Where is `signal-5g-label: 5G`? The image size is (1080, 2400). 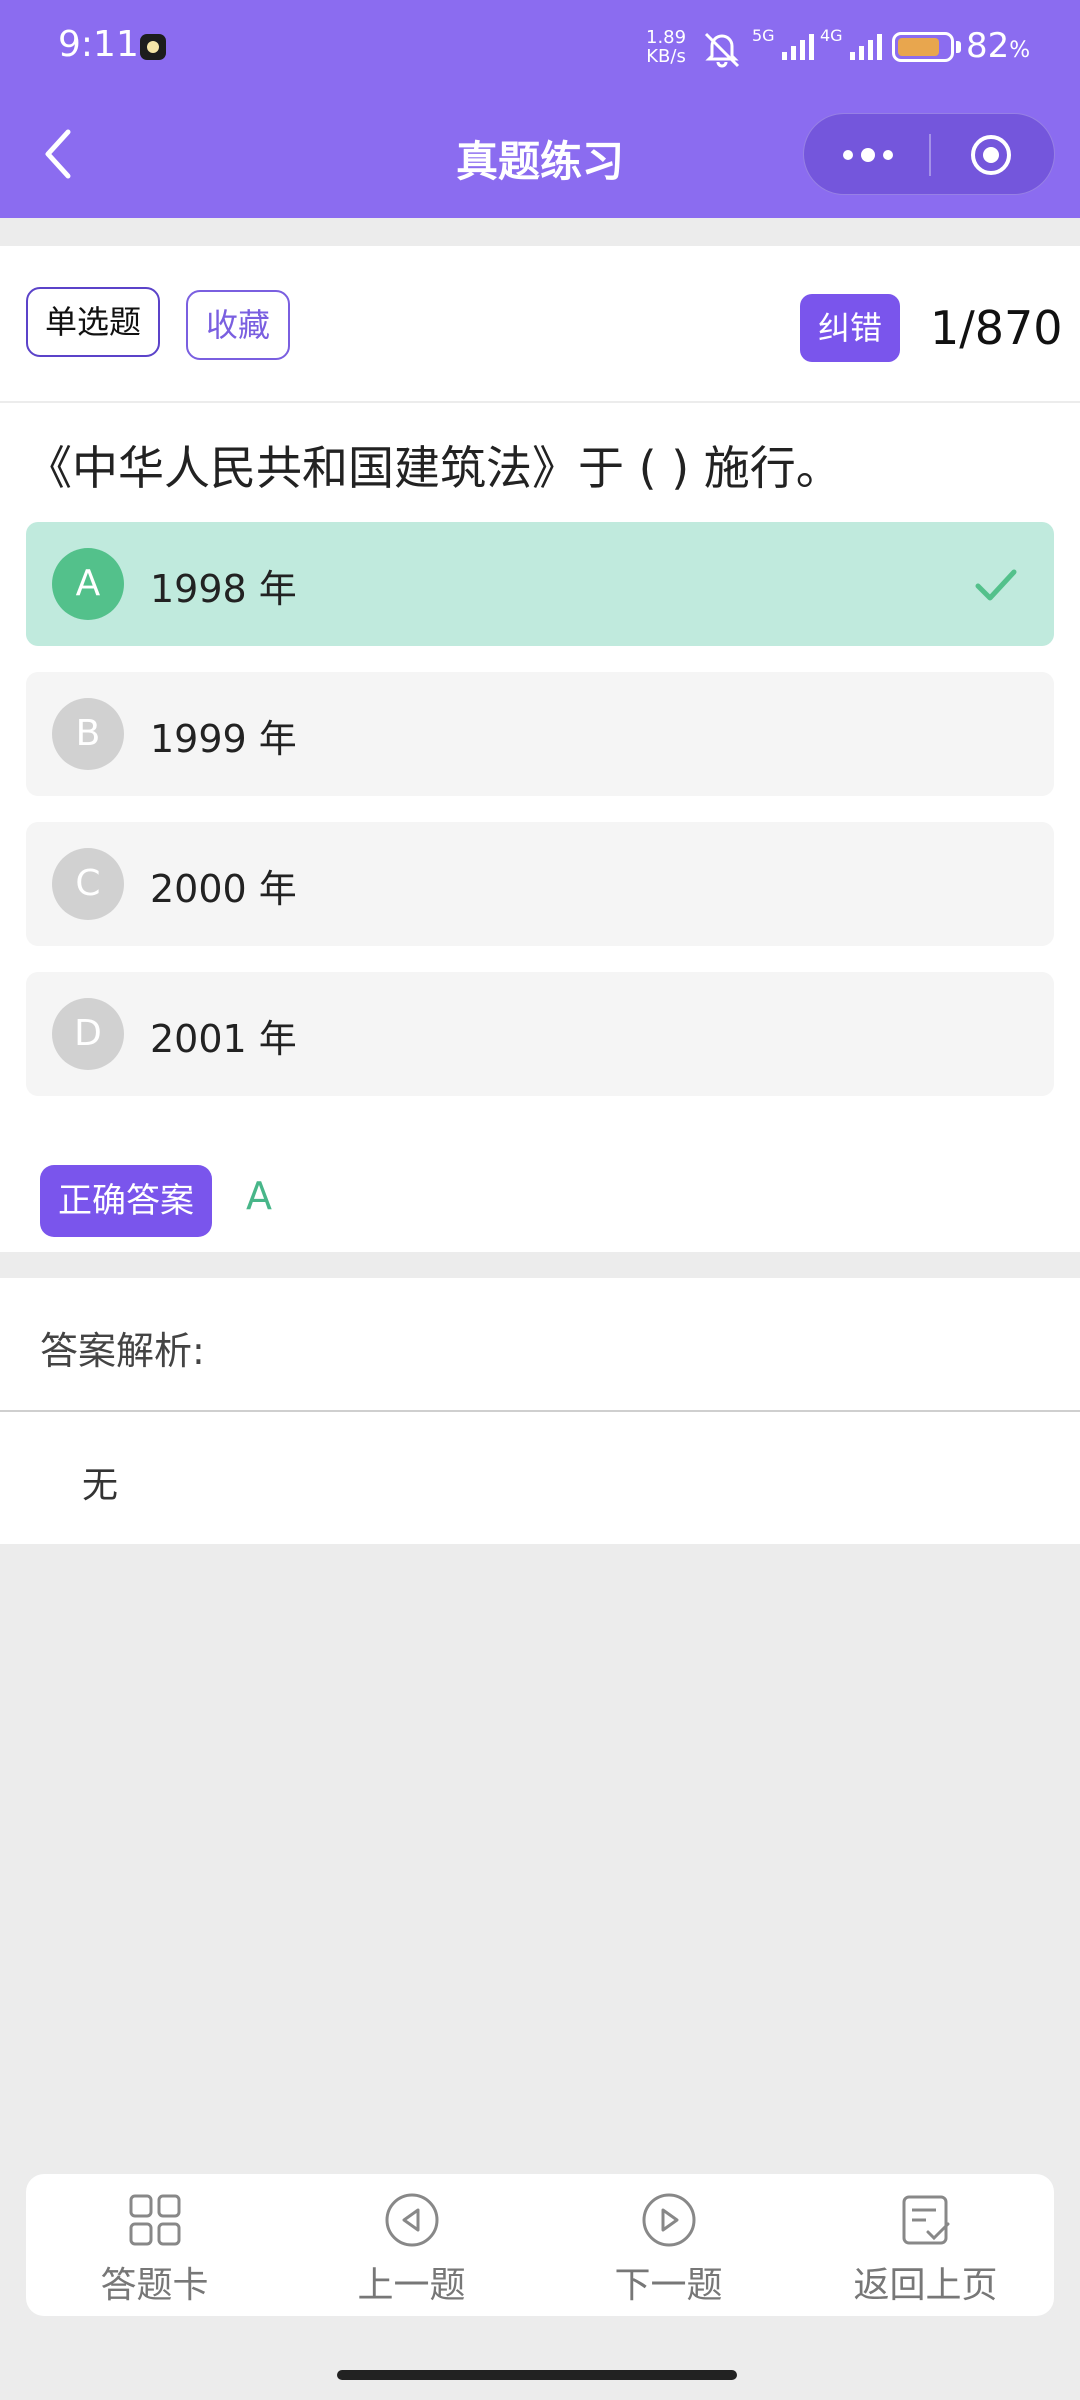
signal-5g-label: 5G is located at coordinates (763, 35).